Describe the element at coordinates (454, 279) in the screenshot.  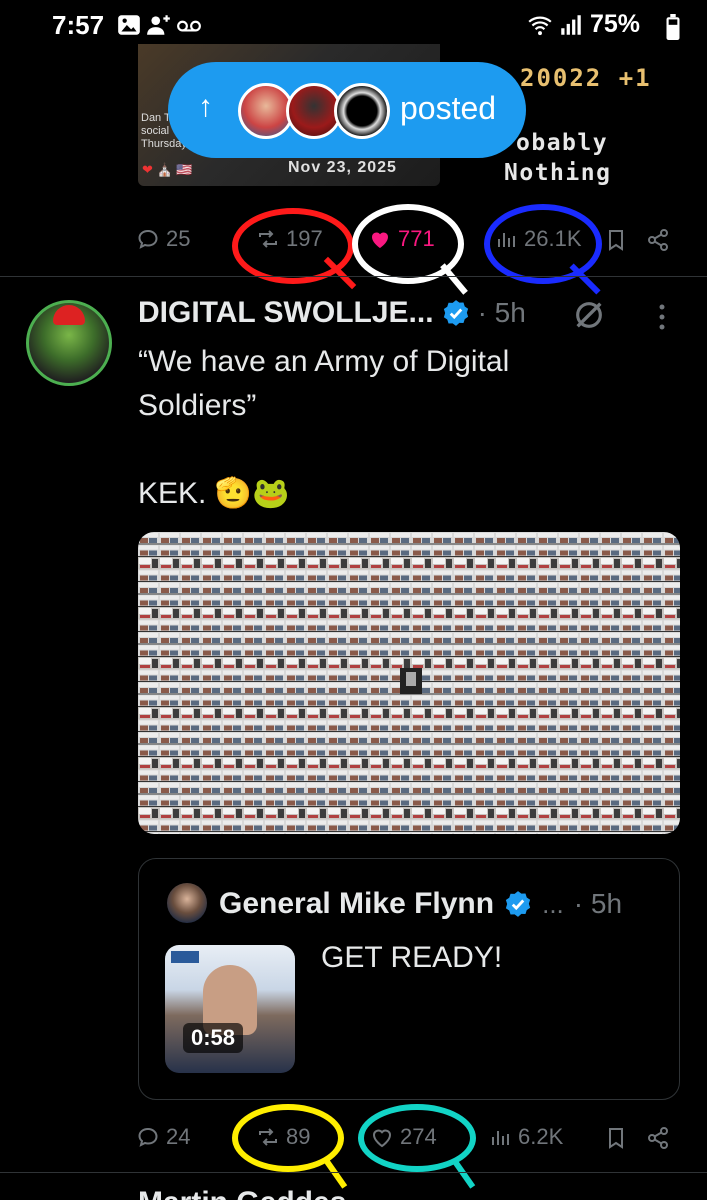
I see `annotation-tail-white` at that location.